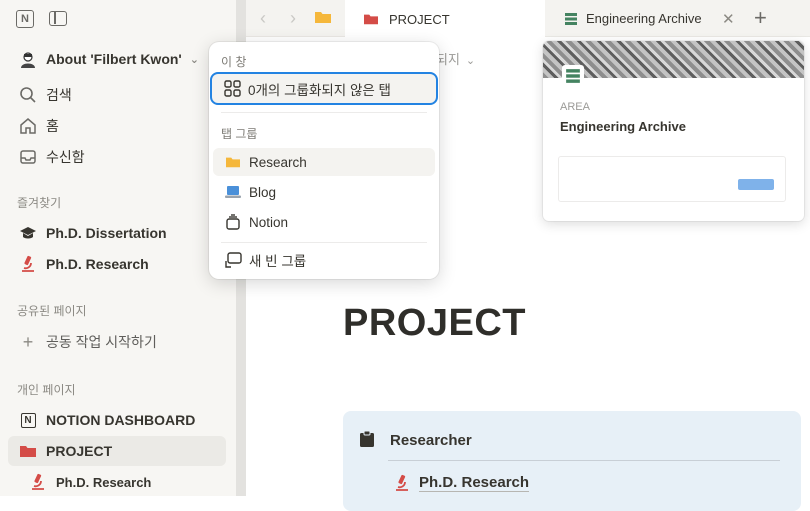 Image resolution: width=810 pixels, height=511 pixels. What do you see at coordinates (114, 59) in the screenshot?
I see `workspace-name: About 'Filbert Kwon'` at bounding box center [114, 59].